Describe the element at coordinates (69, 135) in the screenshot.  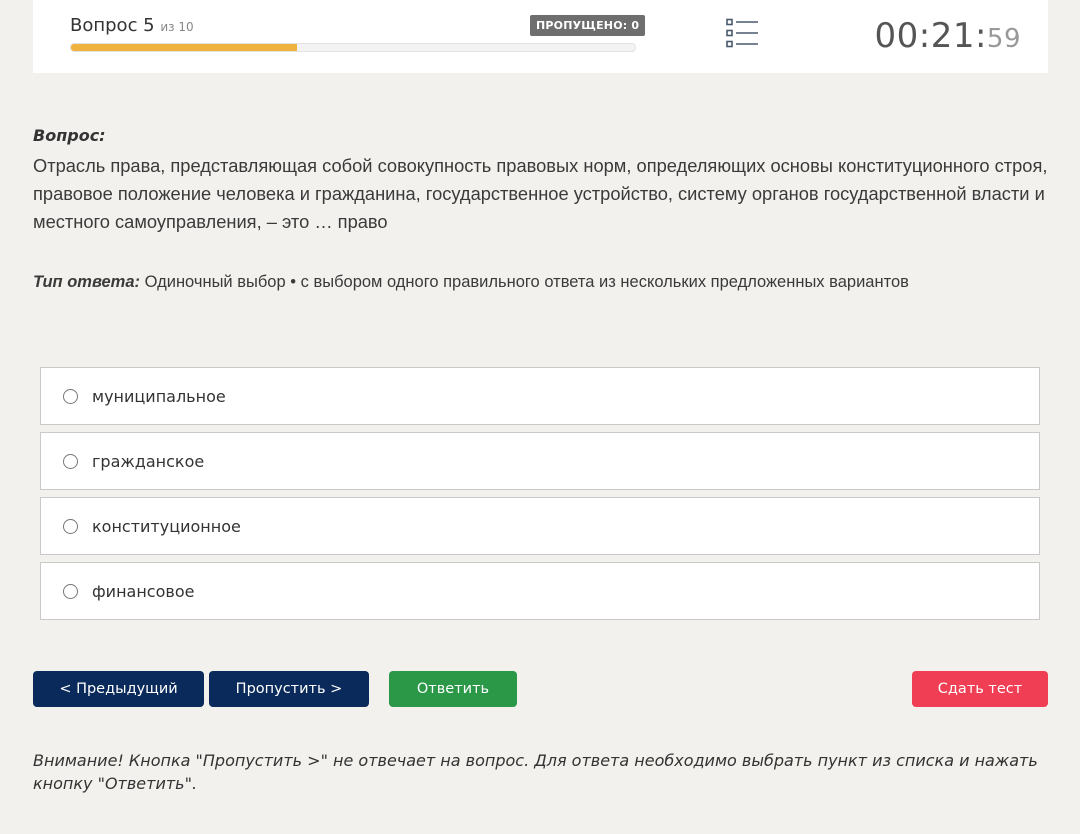
I see `question-label: Вопрос:` at that location.